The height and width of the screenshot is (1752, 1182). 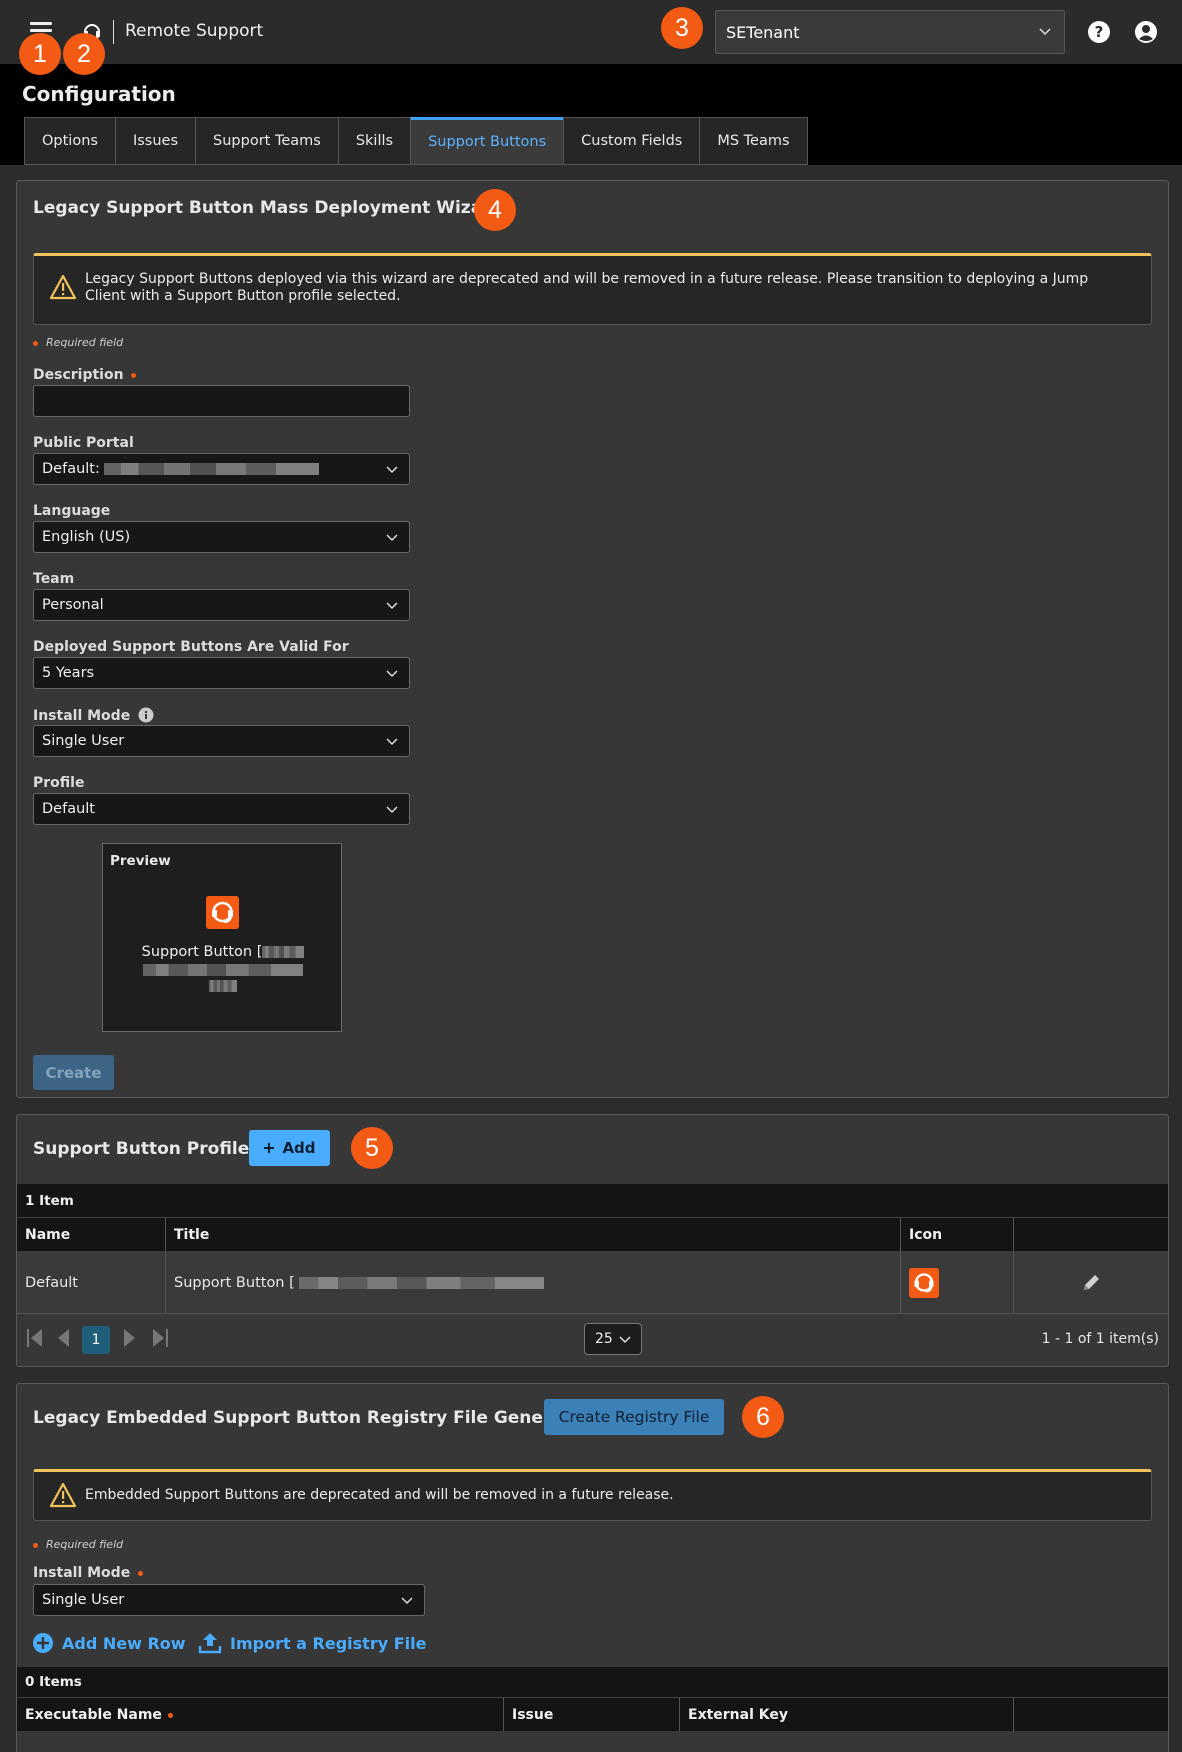 I want to click on row-actions, so click(x=1091, y=1282).